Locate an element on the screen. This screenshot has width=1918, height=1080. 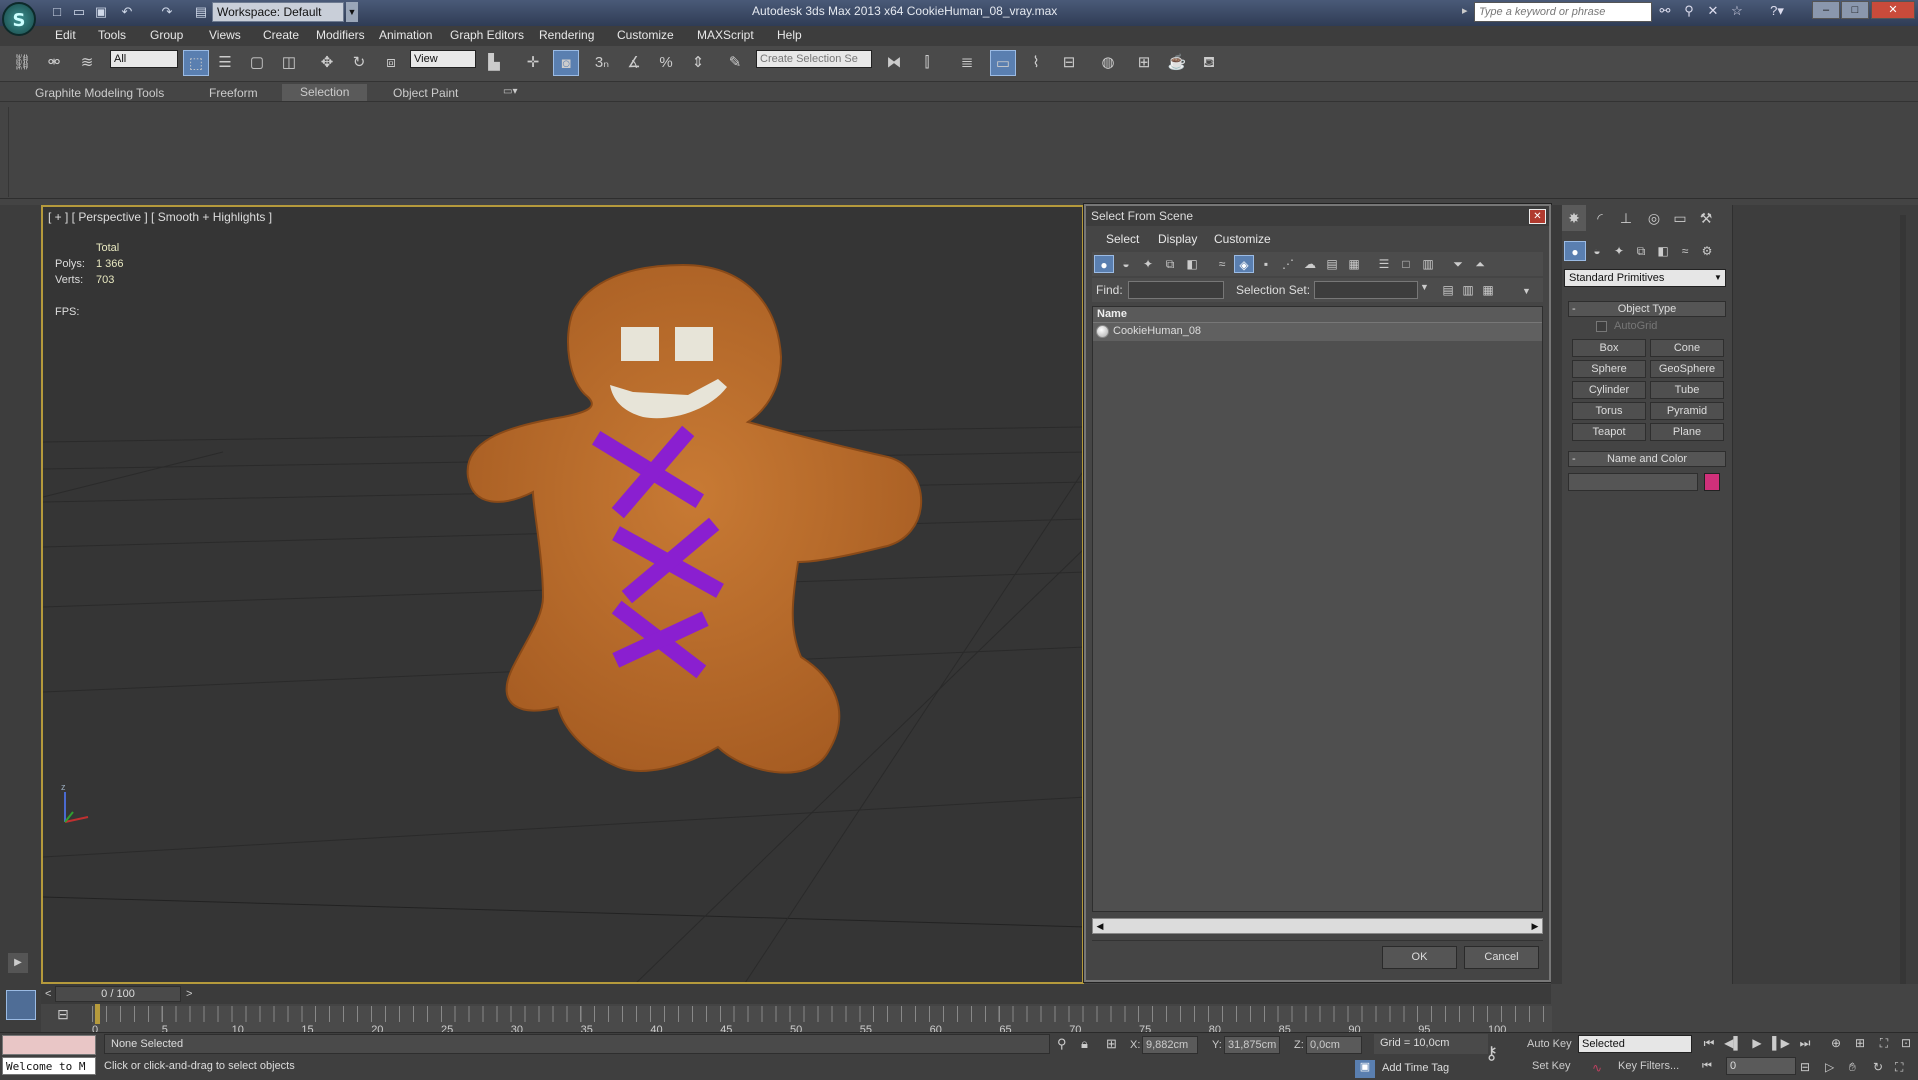
maximize-viewport-icon: ⛶ is located at coordinates (1899, 1067).